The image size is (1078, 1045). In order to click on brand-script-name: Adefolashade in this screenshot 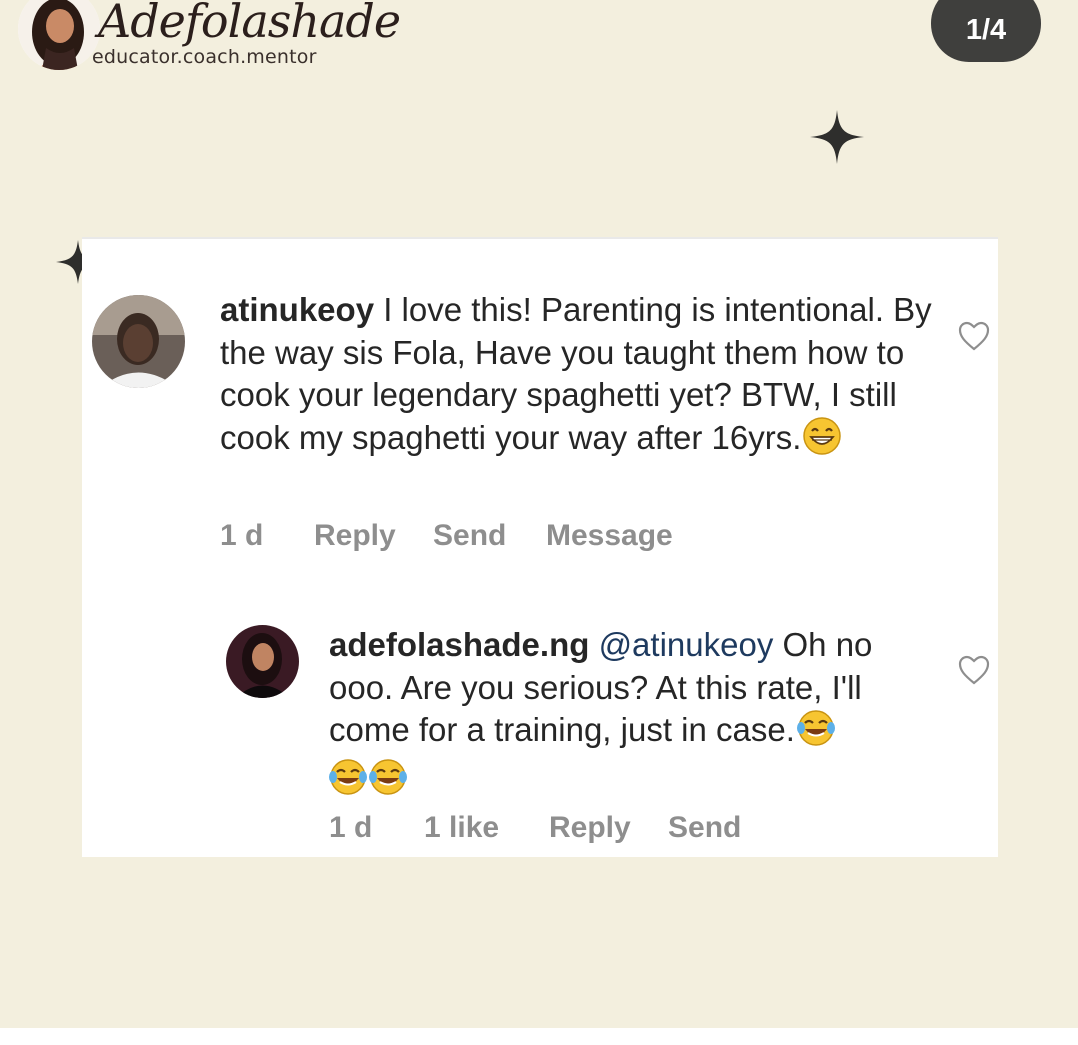, I will do `click(249, 24)`.